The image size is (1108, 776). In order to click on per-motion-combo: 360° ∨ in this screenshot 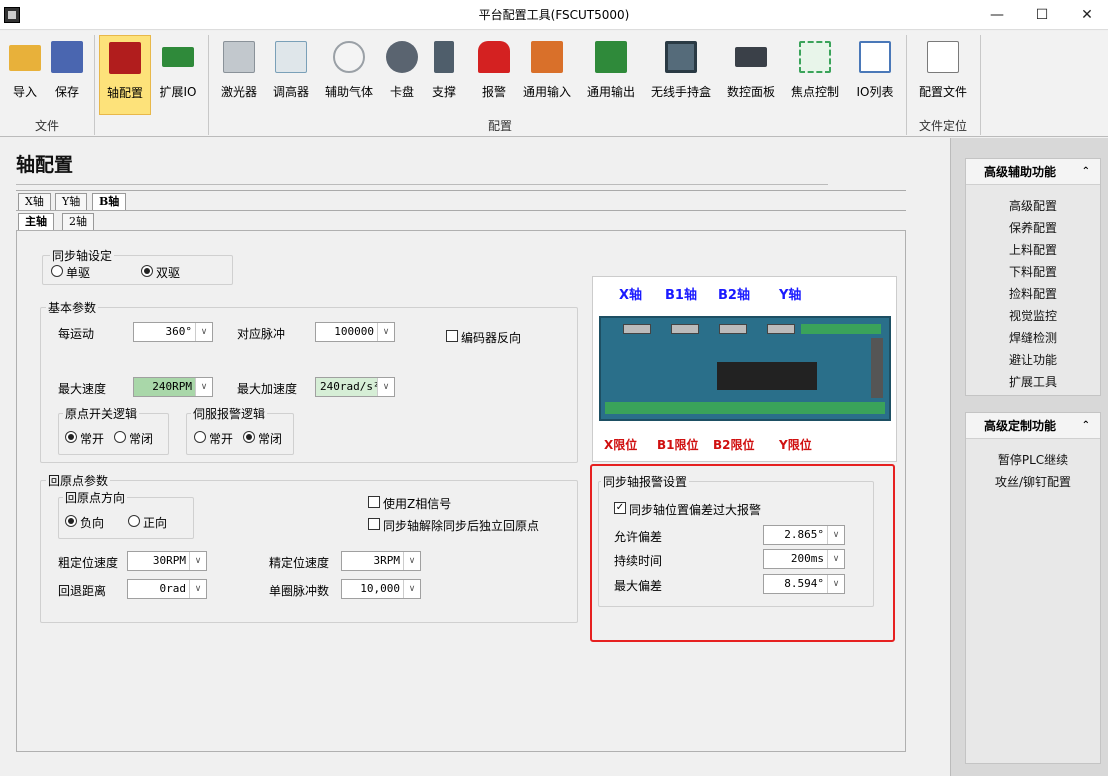, I will do `click(173, 332)`.